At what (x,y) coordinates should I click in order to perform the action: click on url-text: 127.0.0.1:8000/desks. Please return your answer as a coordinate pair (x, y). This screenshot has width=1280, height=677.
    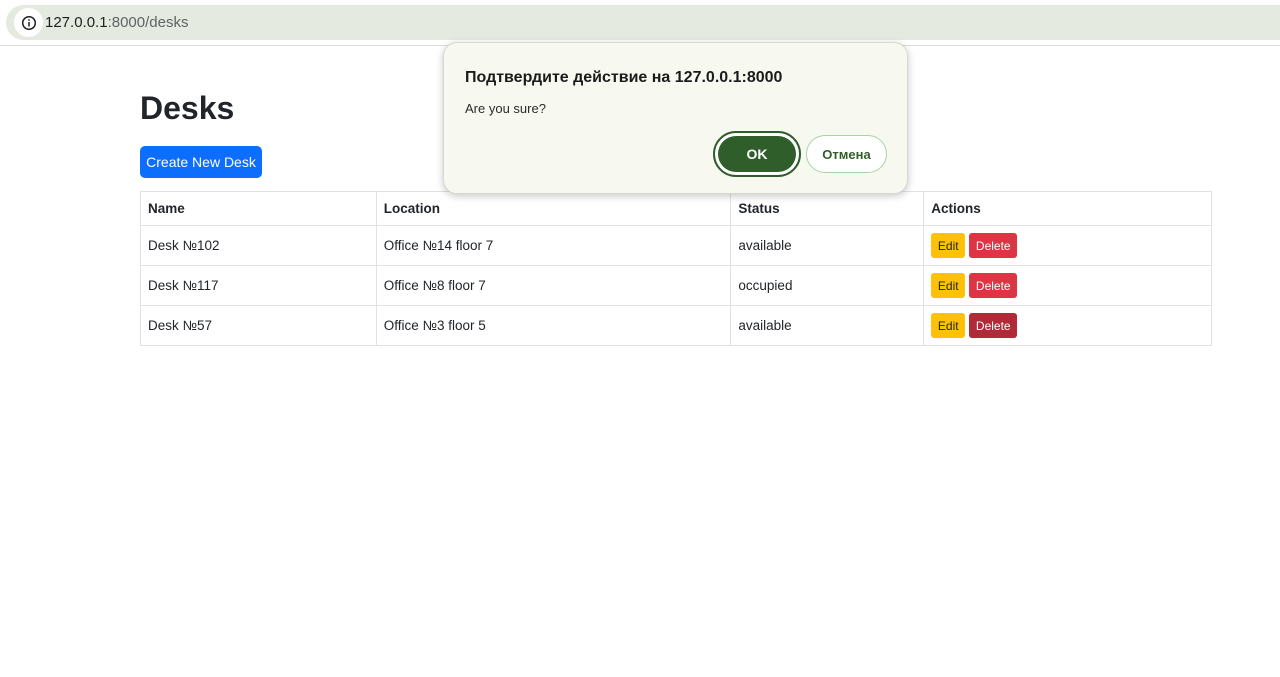
    Looking at the image, I should click on (116, 22).